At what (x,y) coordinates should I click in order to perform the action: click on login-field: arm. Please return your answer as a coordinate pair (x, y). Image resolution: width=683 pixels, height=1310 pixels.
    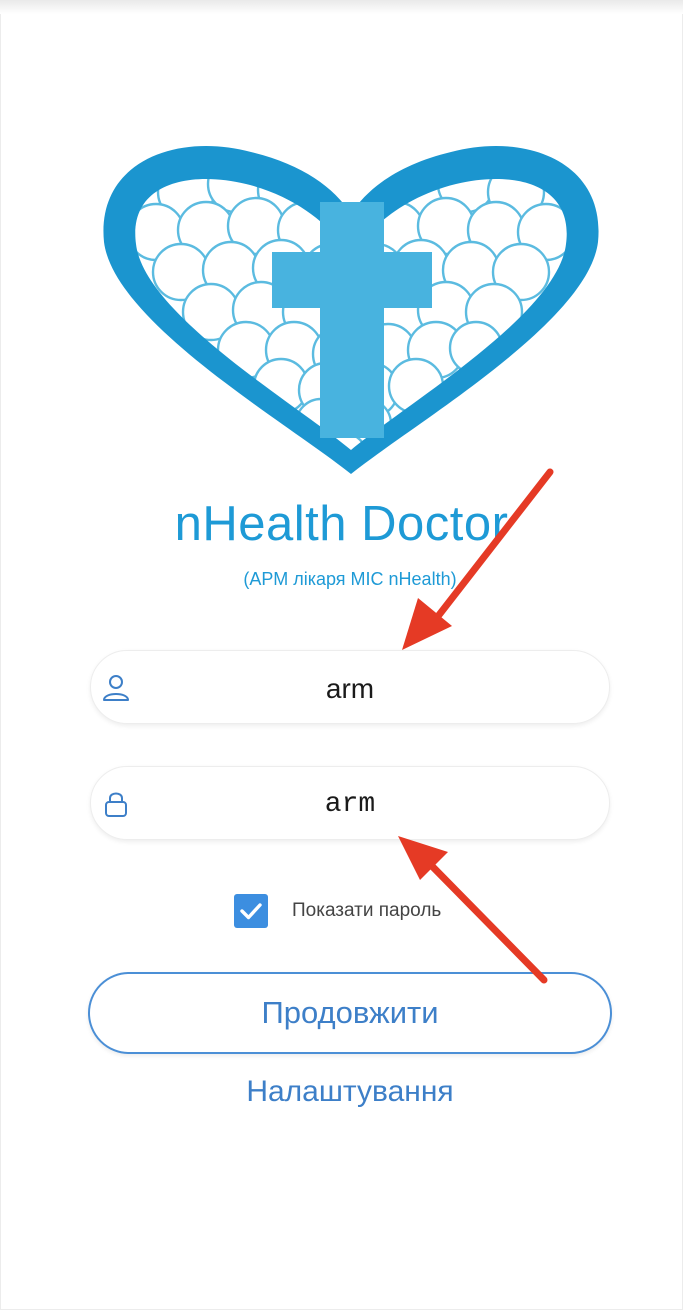
    Looking at the image, I should click on (350, 687).